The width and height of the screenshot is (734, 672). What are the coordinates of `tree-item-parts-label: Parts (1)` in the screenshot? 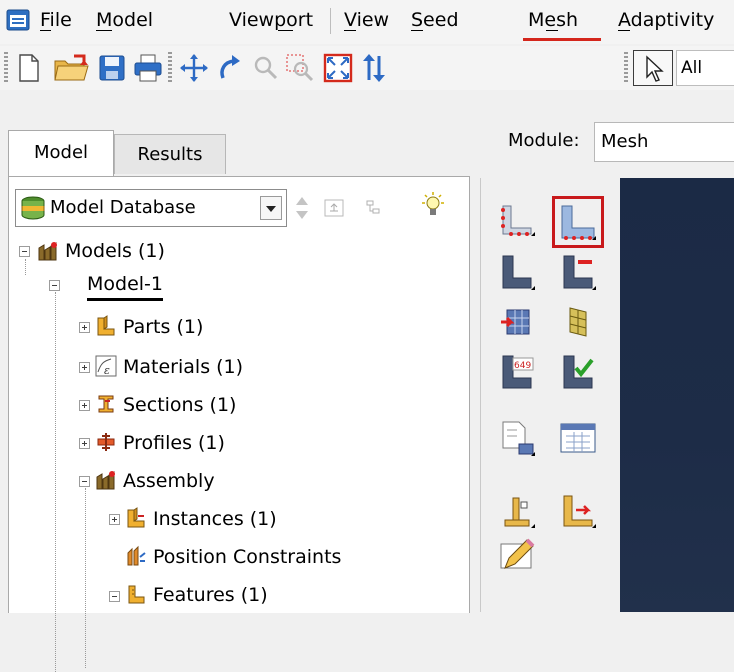 It's located at (163, 327).